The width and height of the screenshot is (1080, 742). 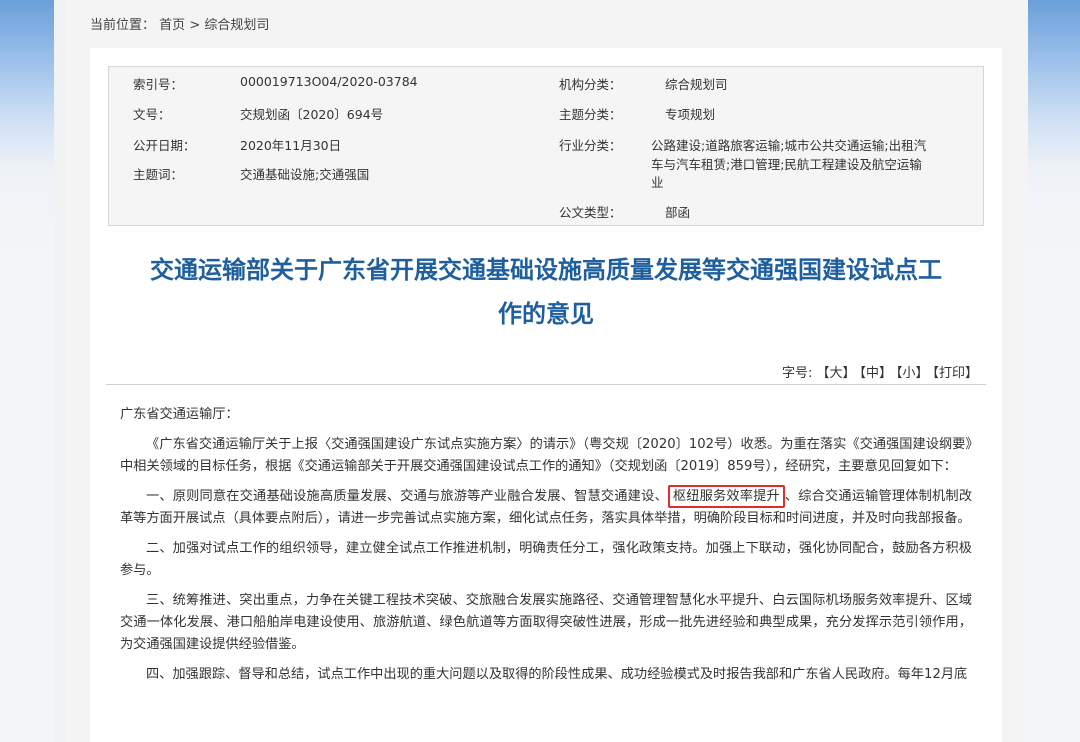 I want to click on docno-label: 文号：, so click(x=152, y=114).